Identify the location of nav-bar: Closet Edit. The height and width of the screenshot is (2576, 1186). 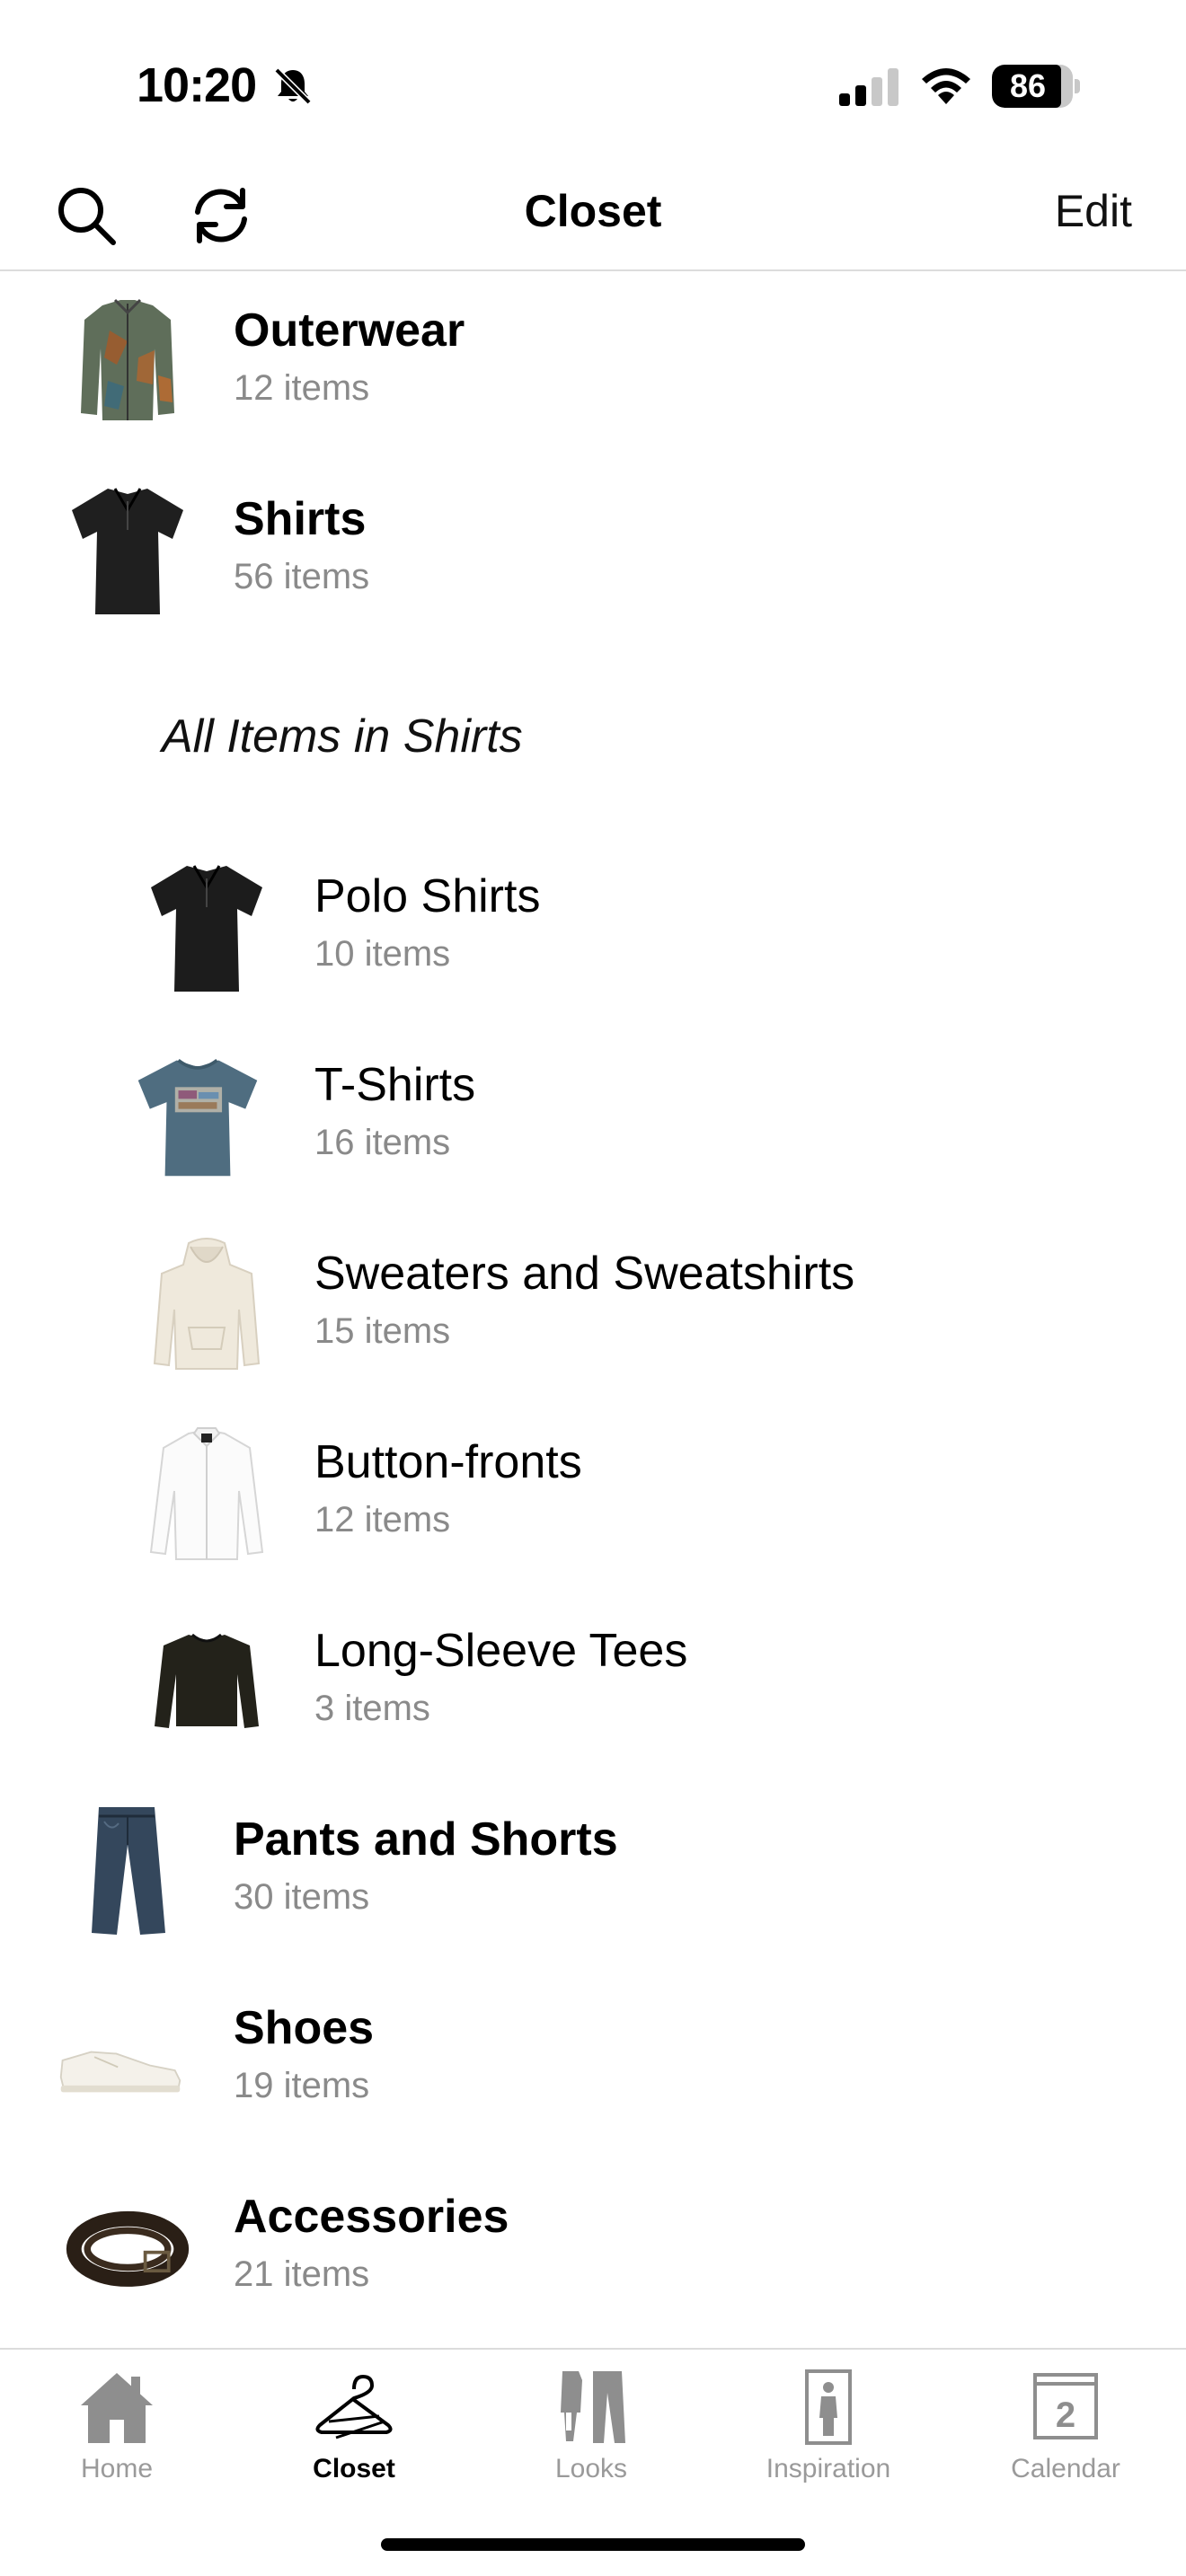
(593, 216).